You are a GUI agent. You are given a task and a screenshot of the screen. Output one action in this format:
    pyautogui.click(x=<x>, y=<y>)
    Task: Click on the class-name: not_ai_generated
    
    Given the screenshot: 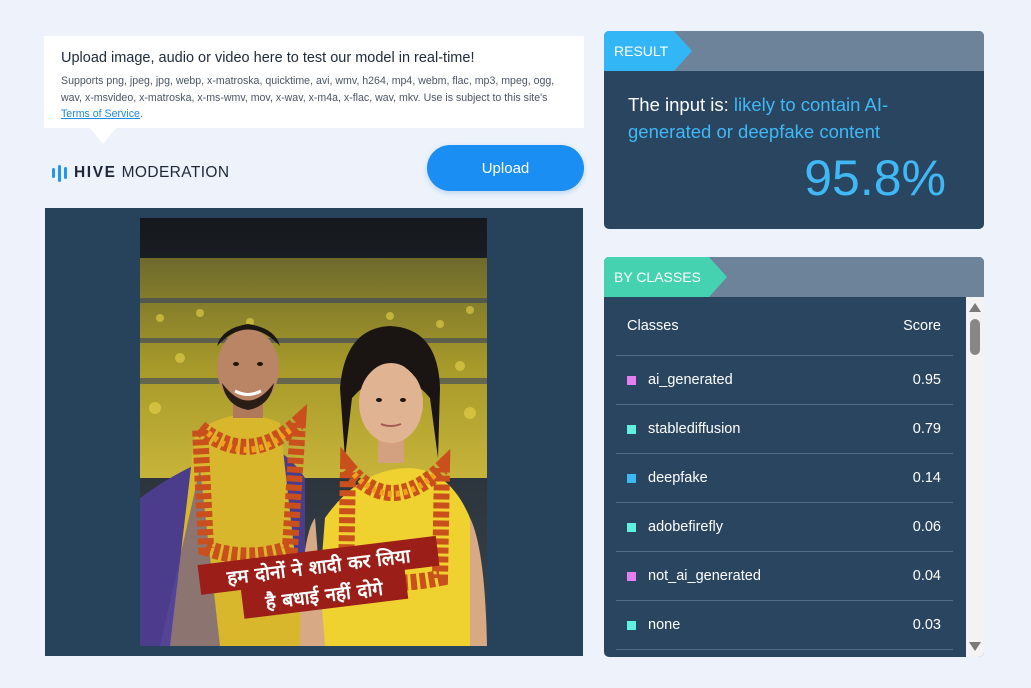 What is the action you would take?
    pyautogui.click(x=704, y=576)
    